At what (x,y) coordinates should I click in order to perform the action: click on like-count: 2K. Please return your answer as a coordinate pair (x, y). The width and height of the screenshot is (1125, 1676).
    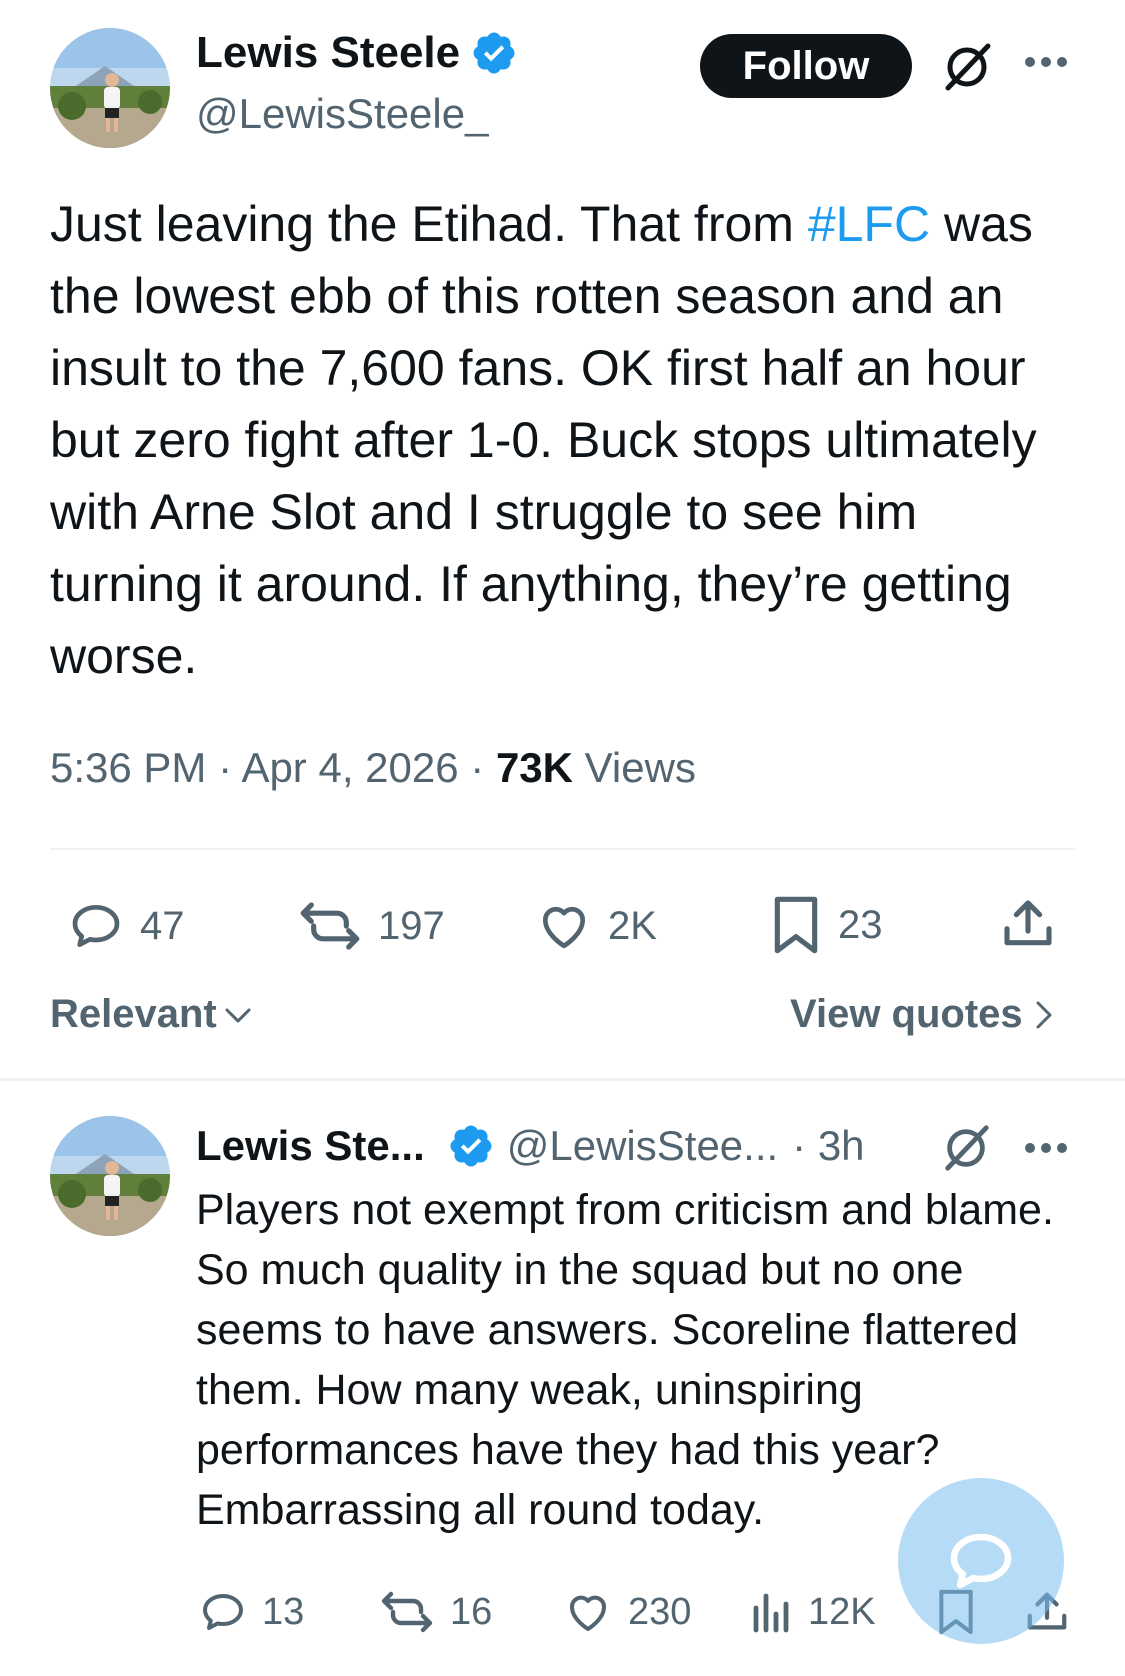
    Looking at the image, I should click on (632, 925).